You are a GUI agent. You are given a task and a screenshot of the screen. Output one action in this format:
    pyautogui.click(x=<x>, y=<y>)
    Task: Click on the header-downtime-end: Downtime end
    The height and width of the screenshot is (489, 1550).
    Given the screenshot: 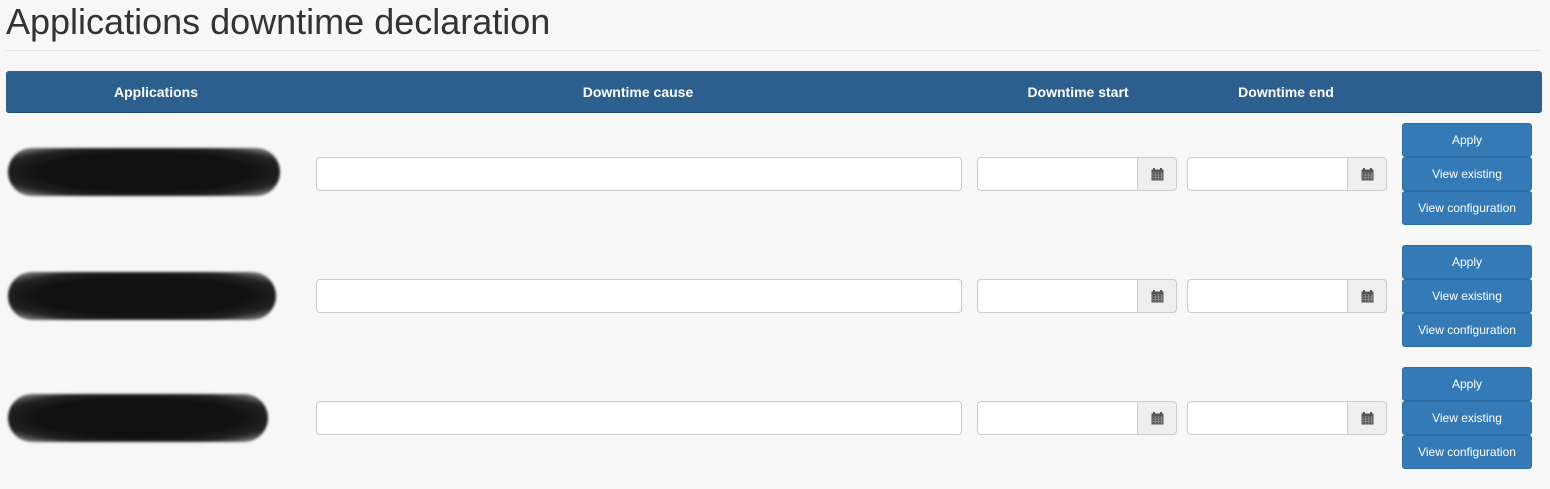 What is the action you would take?
    pyautogui.click(x=1286, y=92)
    